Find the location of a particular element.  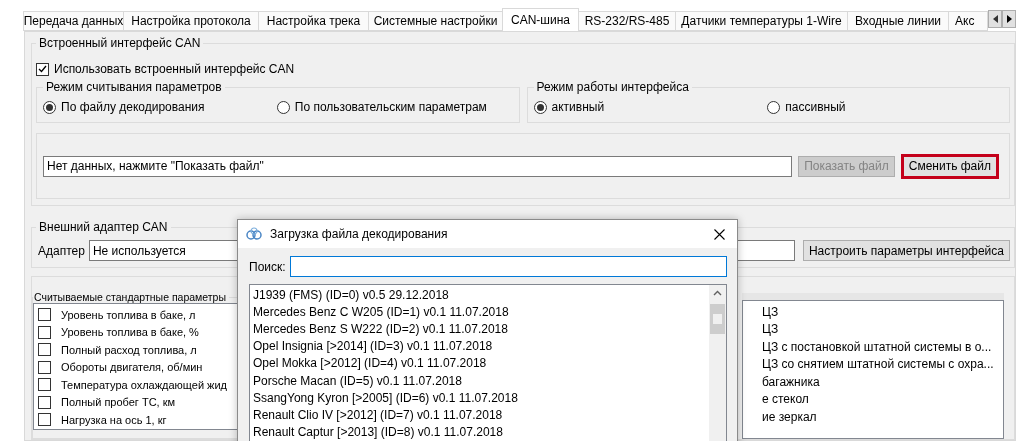

tab: Входные линии is located at coordinates (898, 21).